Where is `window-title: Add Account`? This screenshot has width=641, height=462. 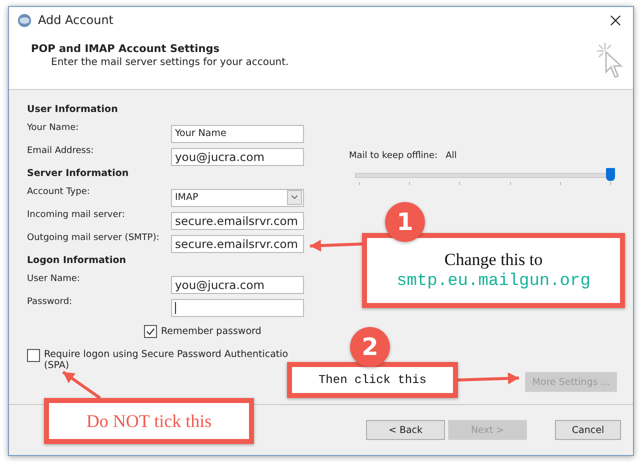 window-title: Add Account is located at coordinates (76, 20).